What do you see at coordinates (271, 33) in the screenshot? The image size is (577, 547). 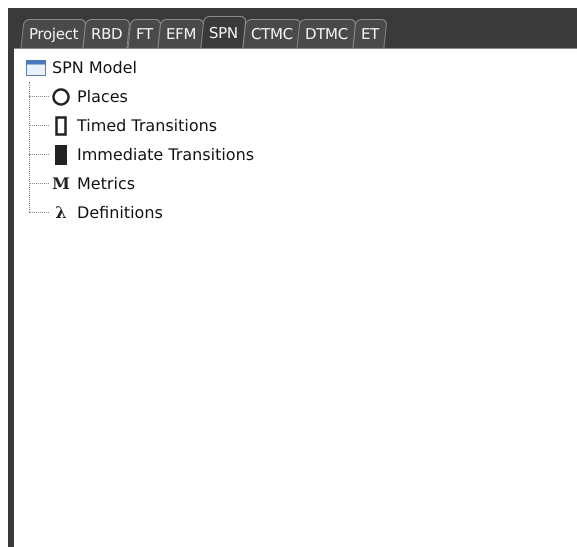 I see `tab: CTMC` at bounding box center [271, 33].